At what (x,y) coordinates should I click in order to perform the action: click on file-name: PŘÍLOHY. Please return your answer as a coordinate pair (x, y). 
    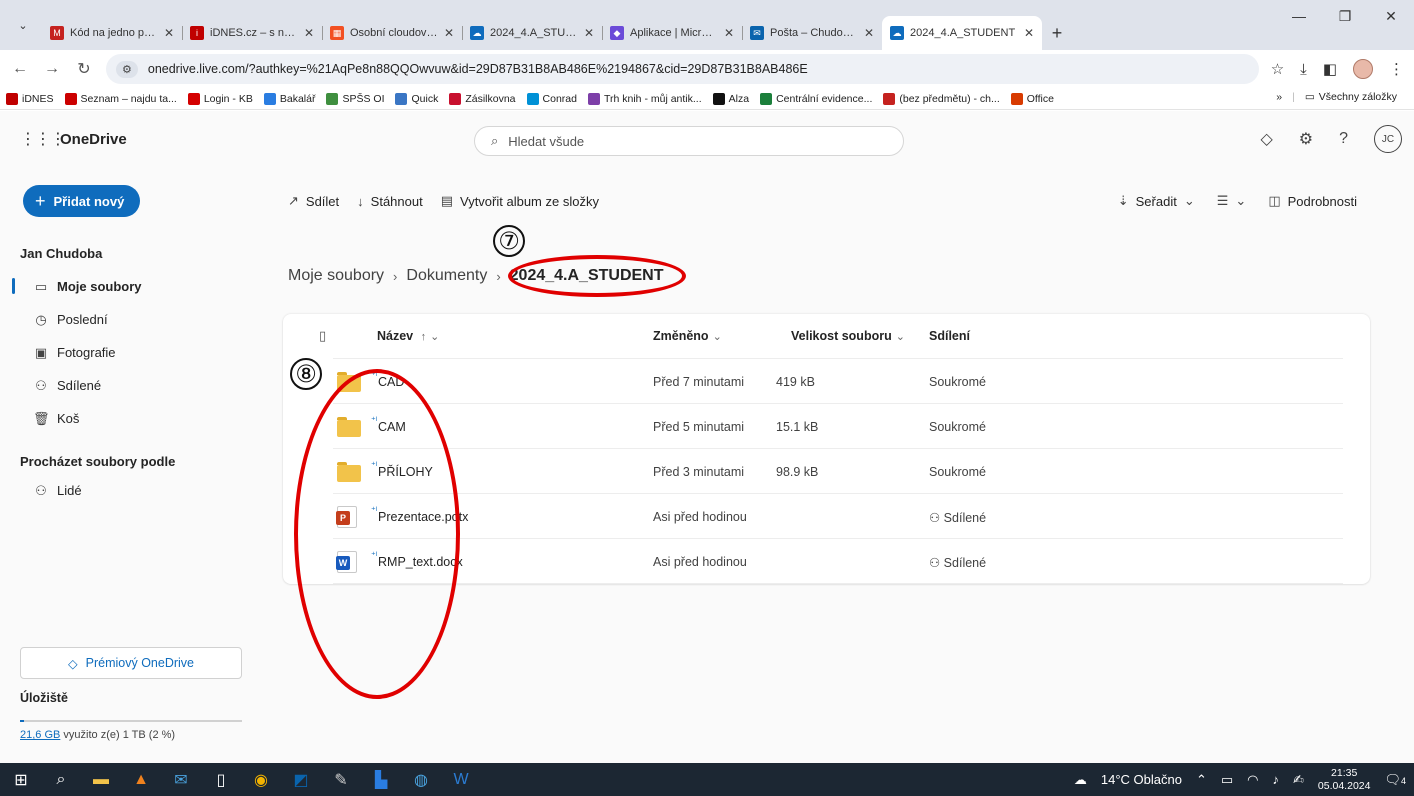
    Looking at the image, I should click on (405, 472).